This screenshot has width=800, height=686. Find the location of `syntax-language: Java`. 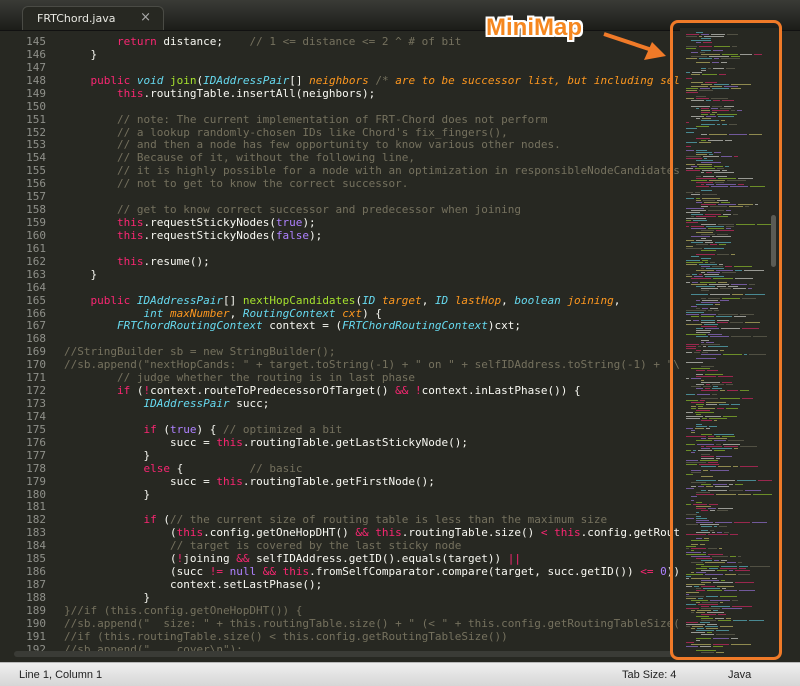

syntax-language: Java is located at coordinates (739, 675).